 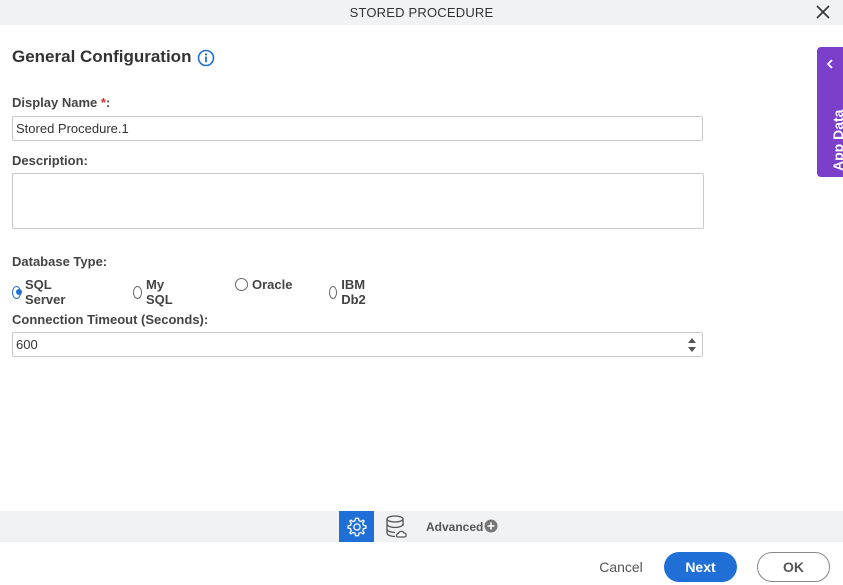 I want to click on radio-sql-server-label: SQL Server, so click(x=47, y=292).